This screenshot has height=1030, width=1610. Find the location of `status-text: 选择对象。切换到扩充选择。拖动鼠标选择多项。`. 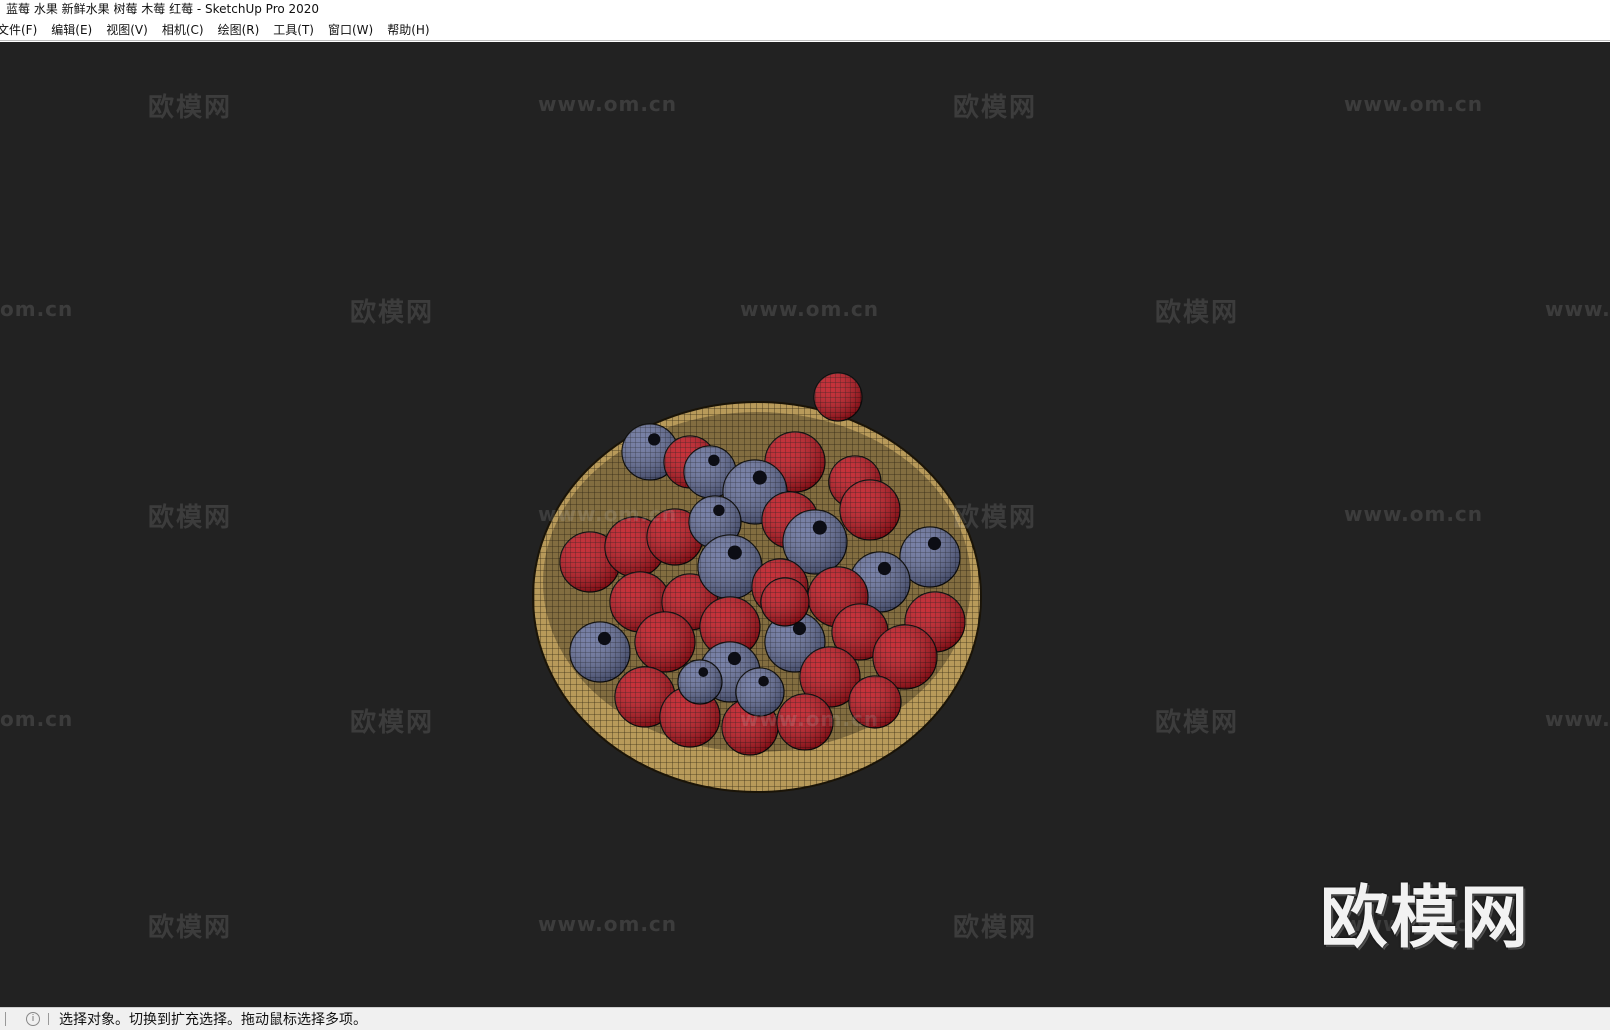

status-text: 选择对象。切换到扩充选择。拖动鼠标选择多项。 is located at coordinates (213, 1020).